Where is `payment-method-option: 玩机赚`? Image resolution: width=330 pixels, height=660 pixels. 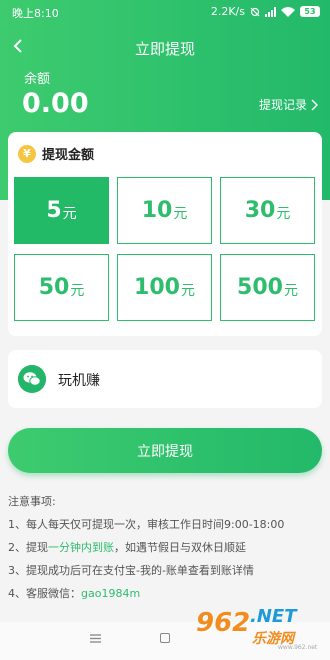 payment-method-option: 玩机赚 is located at coordinates (165, 379).